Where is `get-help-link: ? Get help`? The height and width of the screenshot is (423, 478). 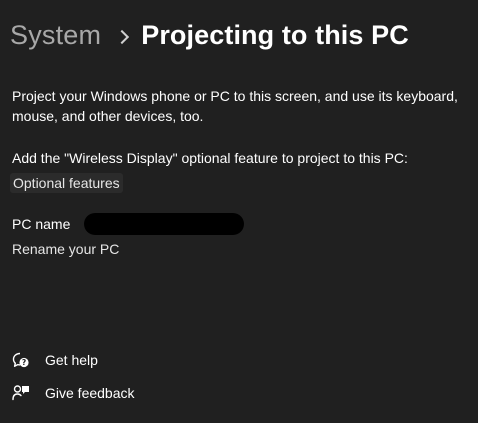 get-help-link: ? Get help is located at coordinates (55, 360).